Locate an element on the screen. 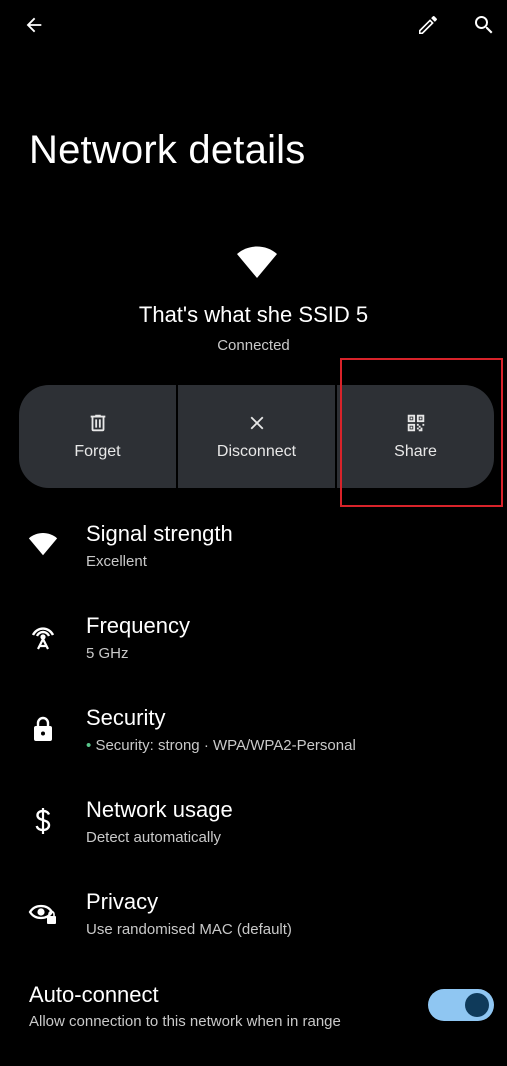  security-title: Security is located at coordinates (126, 717).